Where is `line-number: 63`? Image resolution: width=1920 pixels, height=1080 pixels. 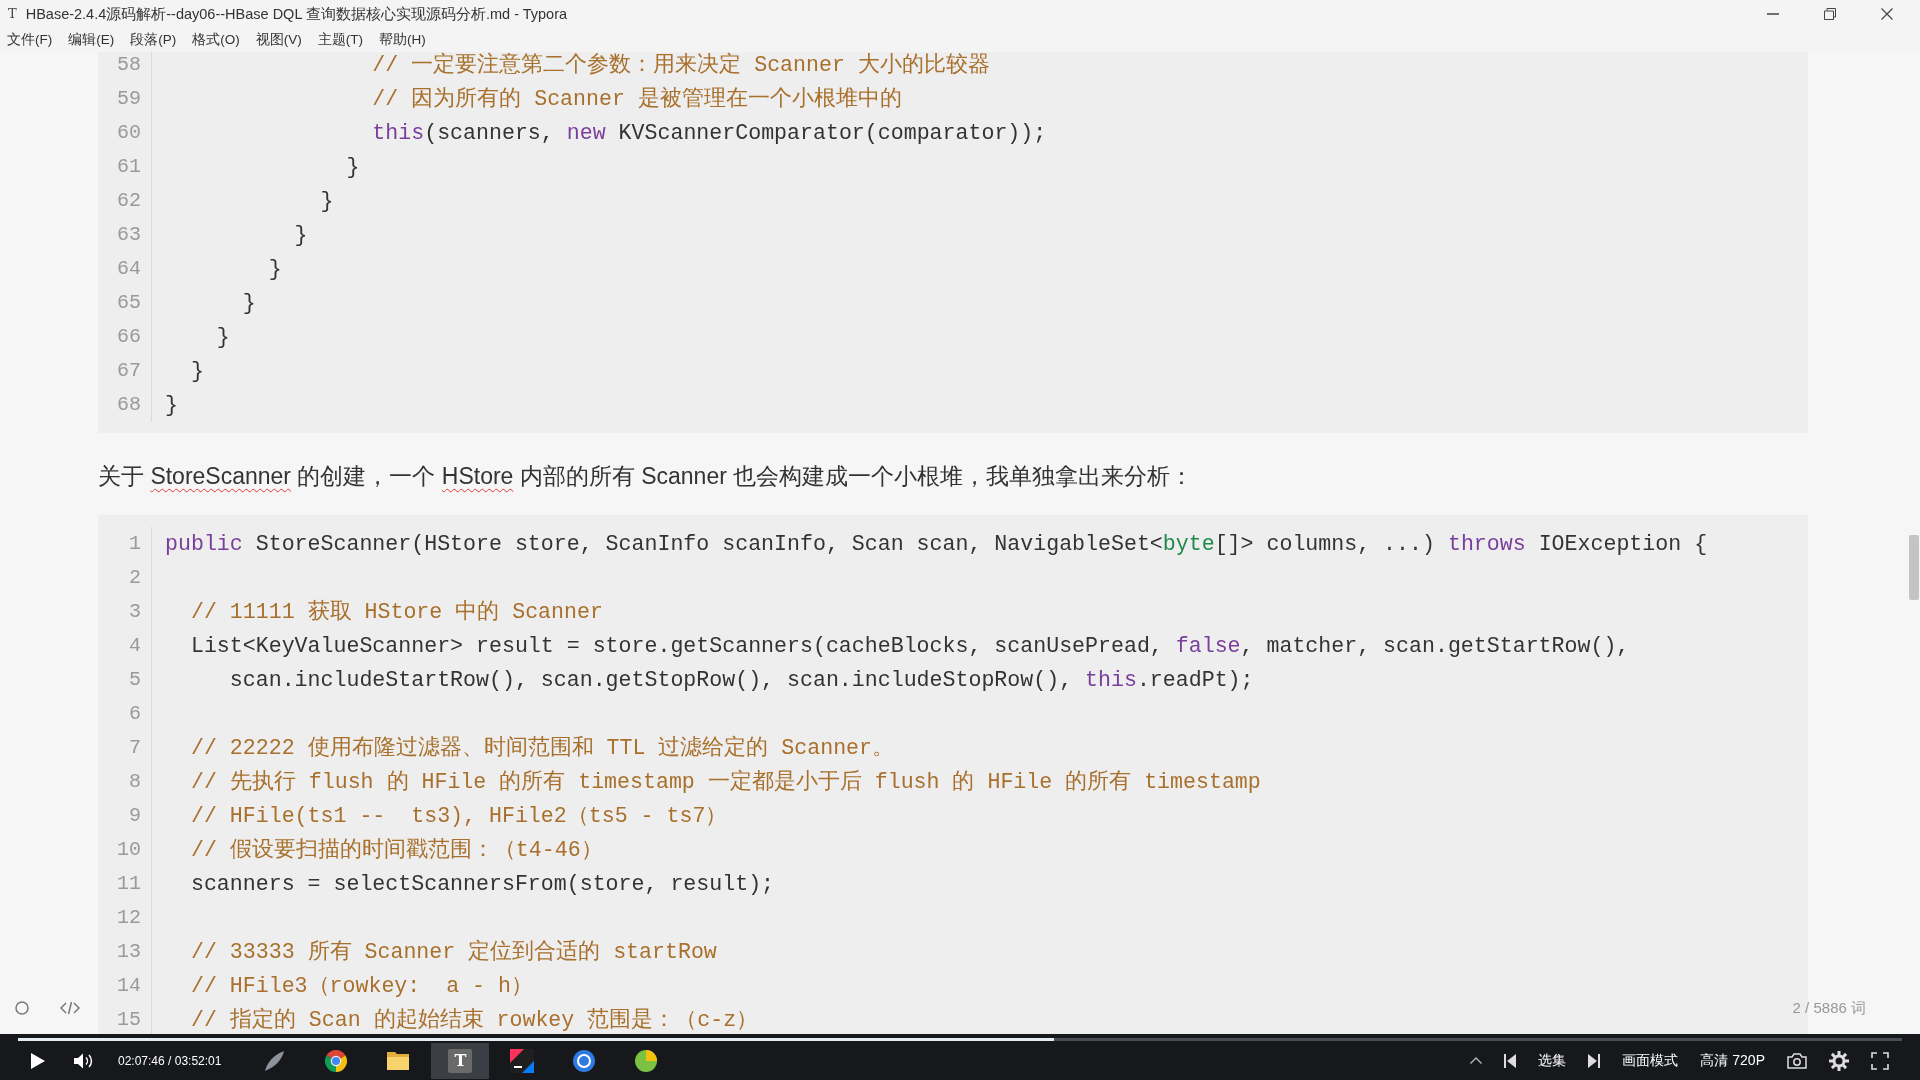
line-number: 63 is located at coordinates (129, 235).